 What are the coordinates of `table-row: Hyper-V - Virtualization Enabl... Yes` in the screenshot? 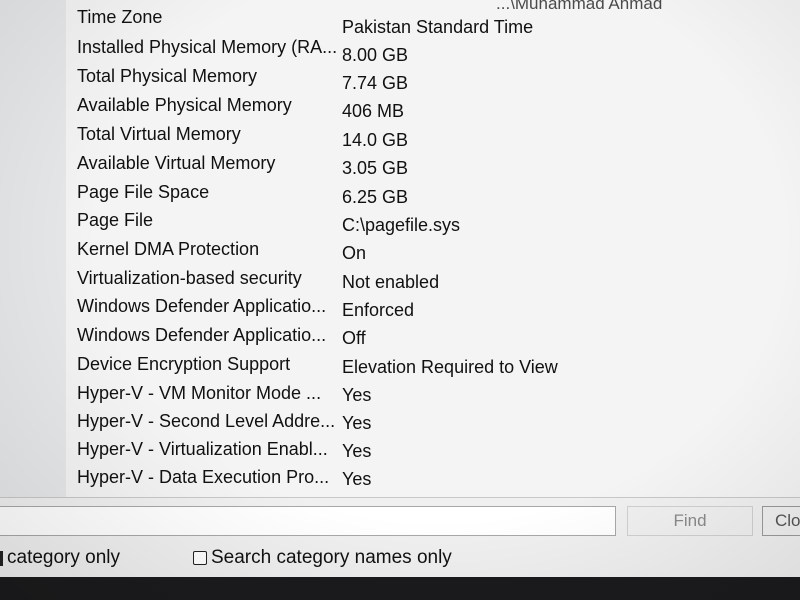 It's located at (433, 453).